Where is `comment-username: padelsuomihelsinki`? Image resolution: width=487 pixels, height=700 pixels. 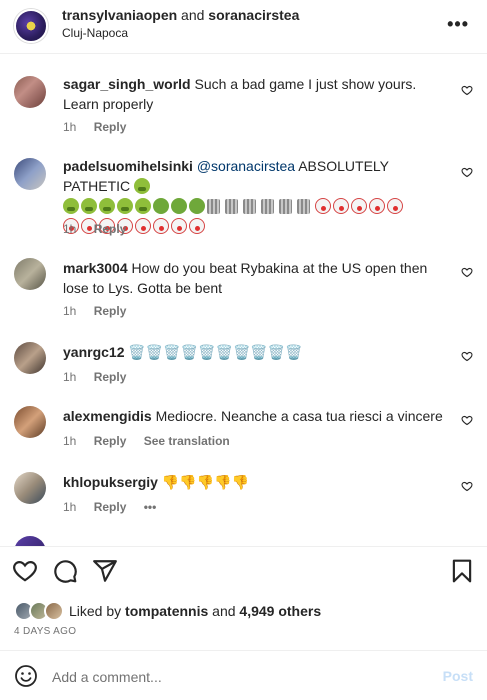
comment-username: padelsuomihelsinki is located at coordinates (128, 166).